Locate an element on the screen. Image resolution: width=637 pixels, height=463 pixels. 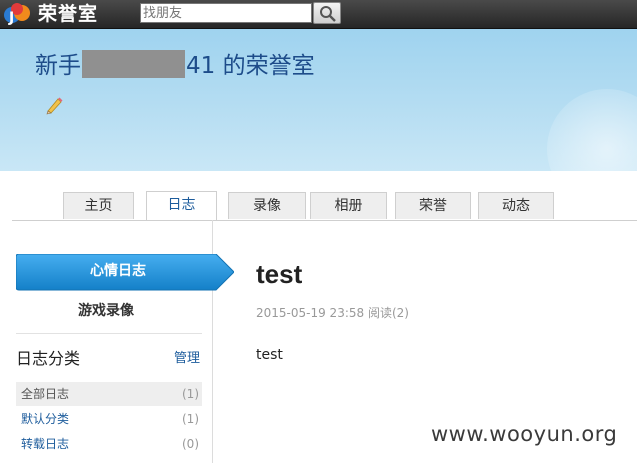
search-button is located at coordinates (327, 13).